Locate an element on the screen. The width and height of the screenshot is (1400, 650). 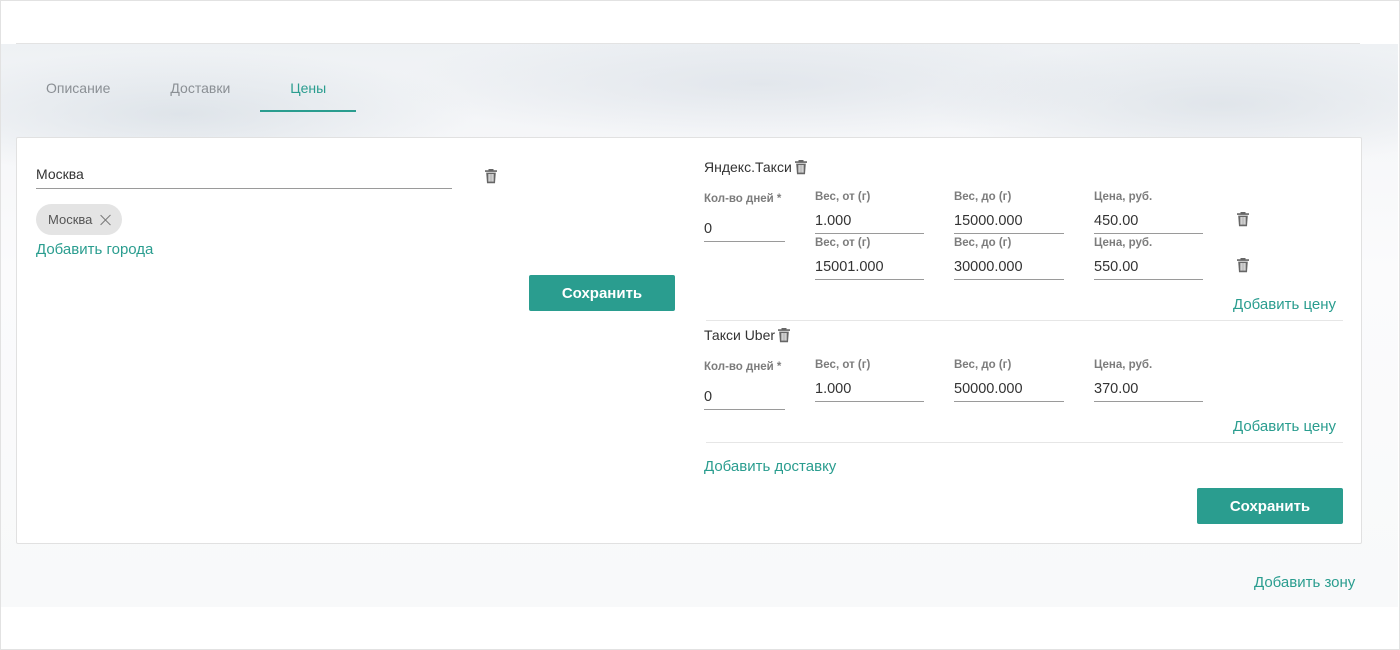
add-delivery-link: Добавить доставку is located at coordinates (770, 466).